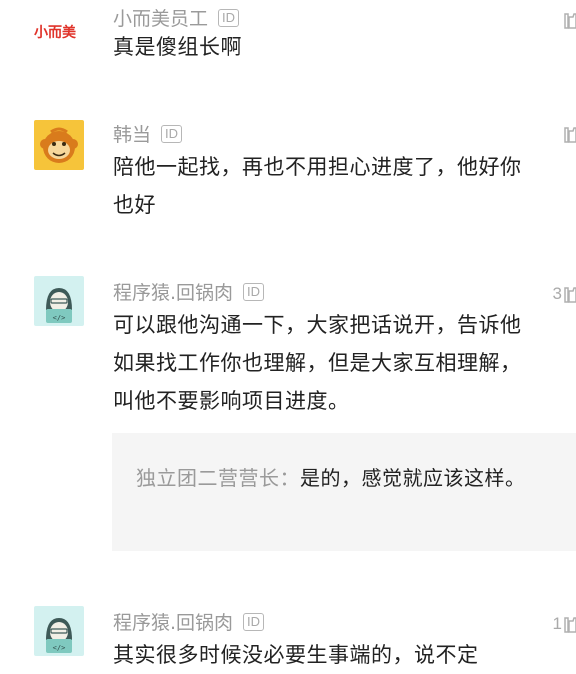 The height and width of the screenshot is (674, 576). What do you see at coordinates (132, 133) in the screenshot?
I see `author-name-text: 韩当` at bounding box center [132, 133].